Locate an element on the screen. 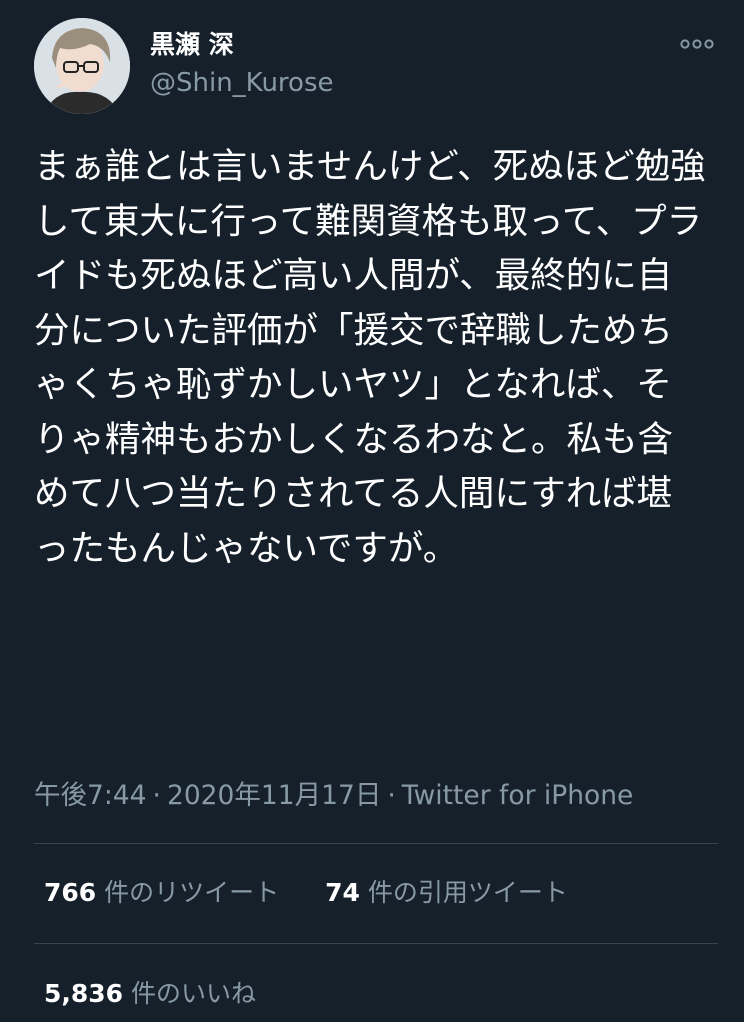 The width and height of the screenshot is (744, 1022). tweet-header: 黒瀬 深 @Shin_Kurose is located at coordinates (379, 68).